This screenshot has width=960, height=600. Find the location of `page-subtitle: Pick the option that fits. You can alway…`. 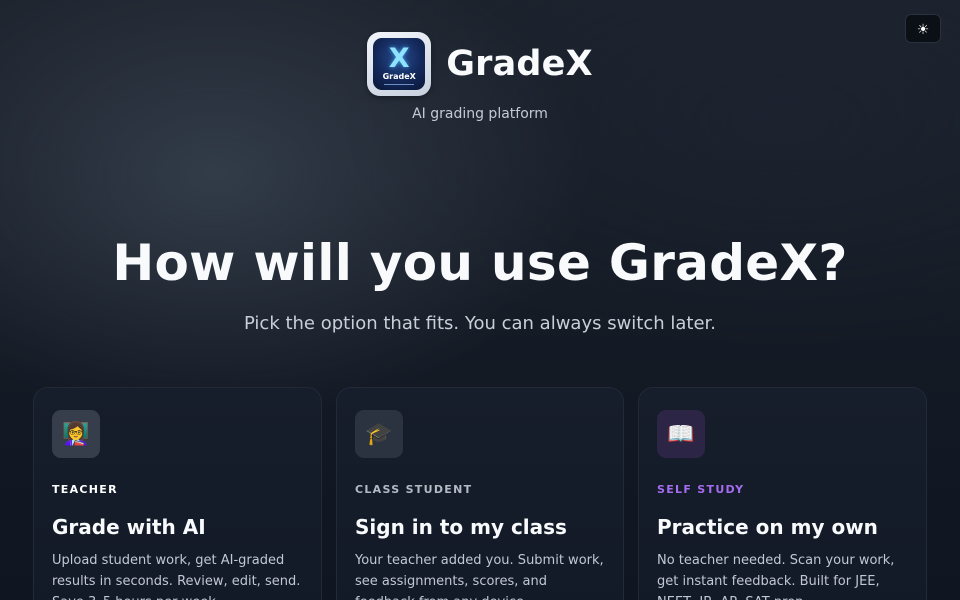

page-subtitle: Pick the option that fits. You can alway… is located at coordinates (480, 323).